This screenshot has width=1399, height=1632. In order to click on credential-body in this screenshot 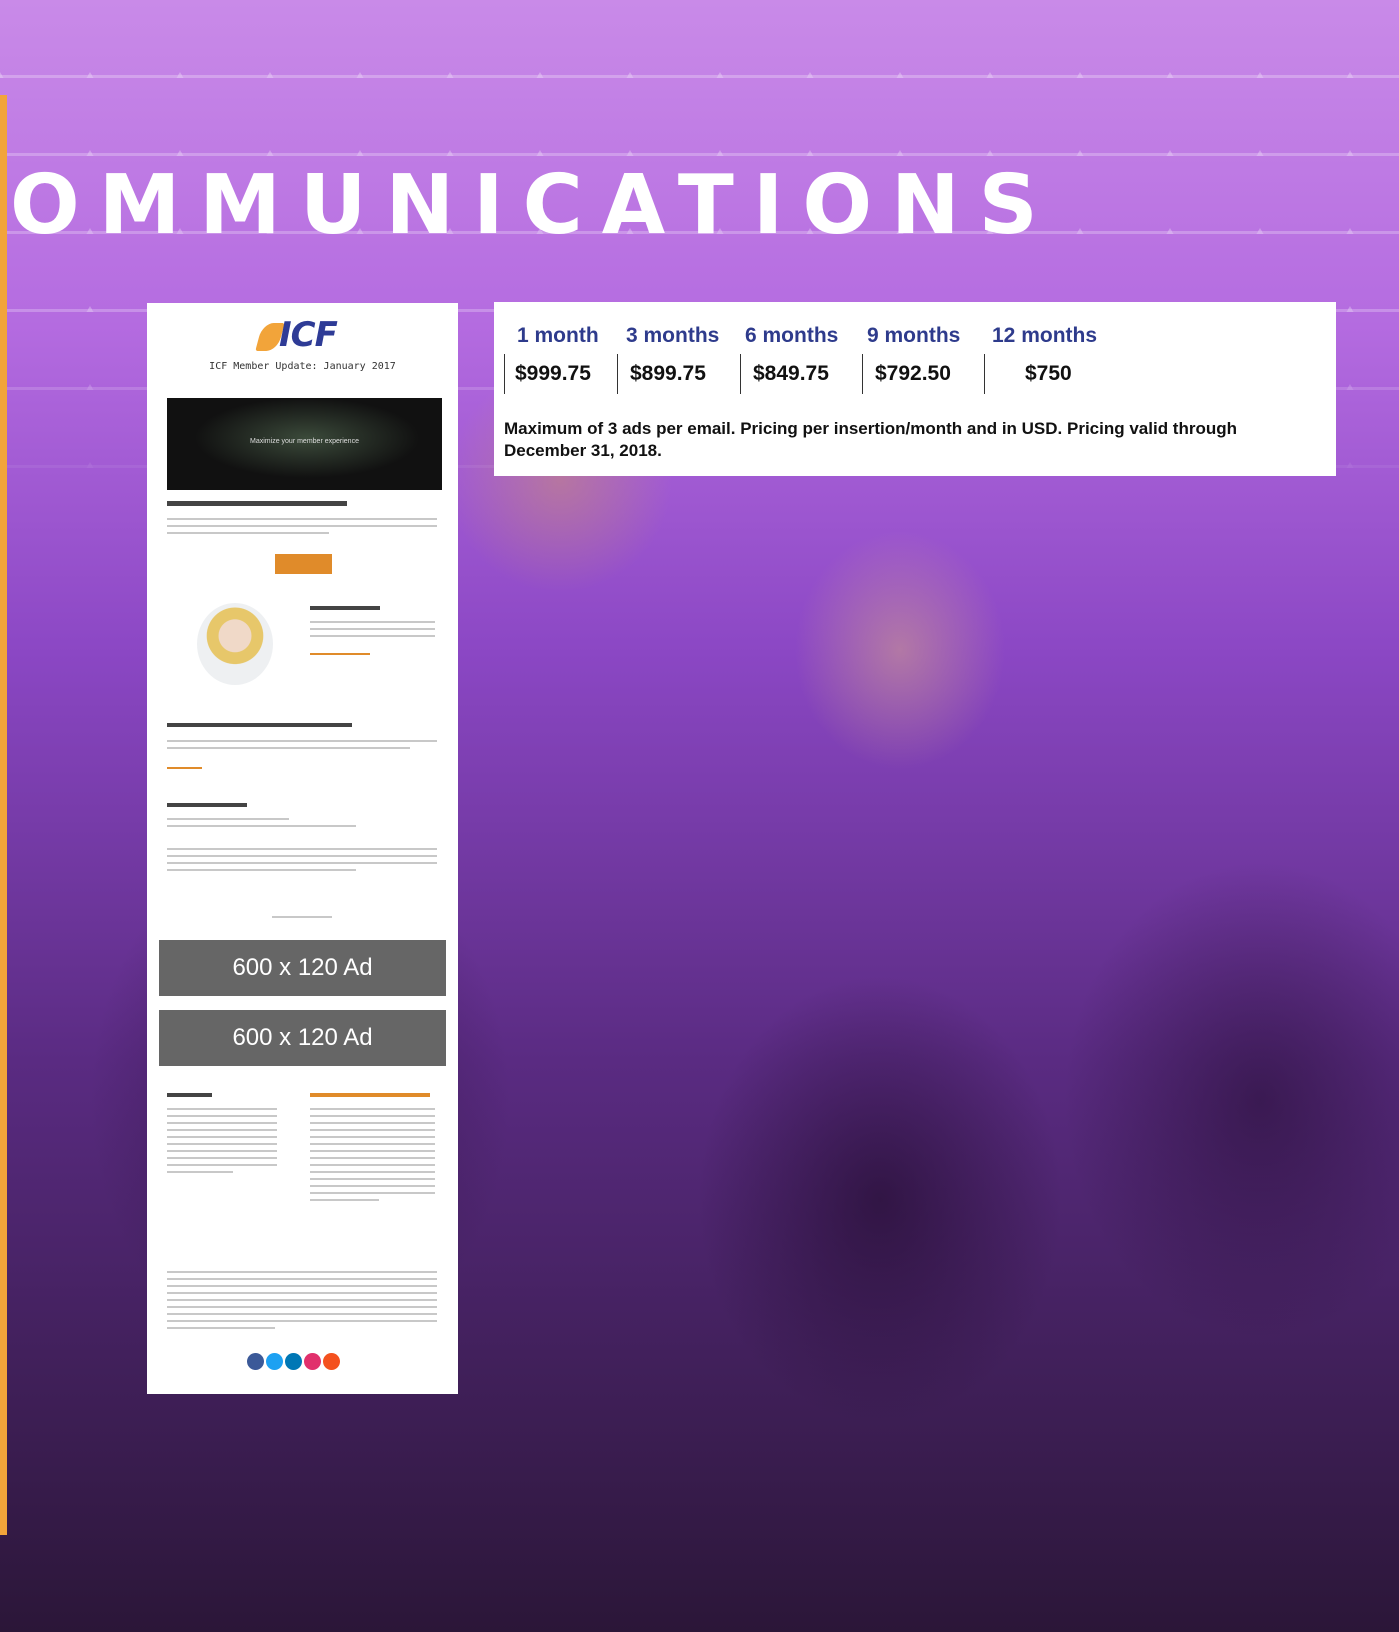, I will do `click(302, 862)`.